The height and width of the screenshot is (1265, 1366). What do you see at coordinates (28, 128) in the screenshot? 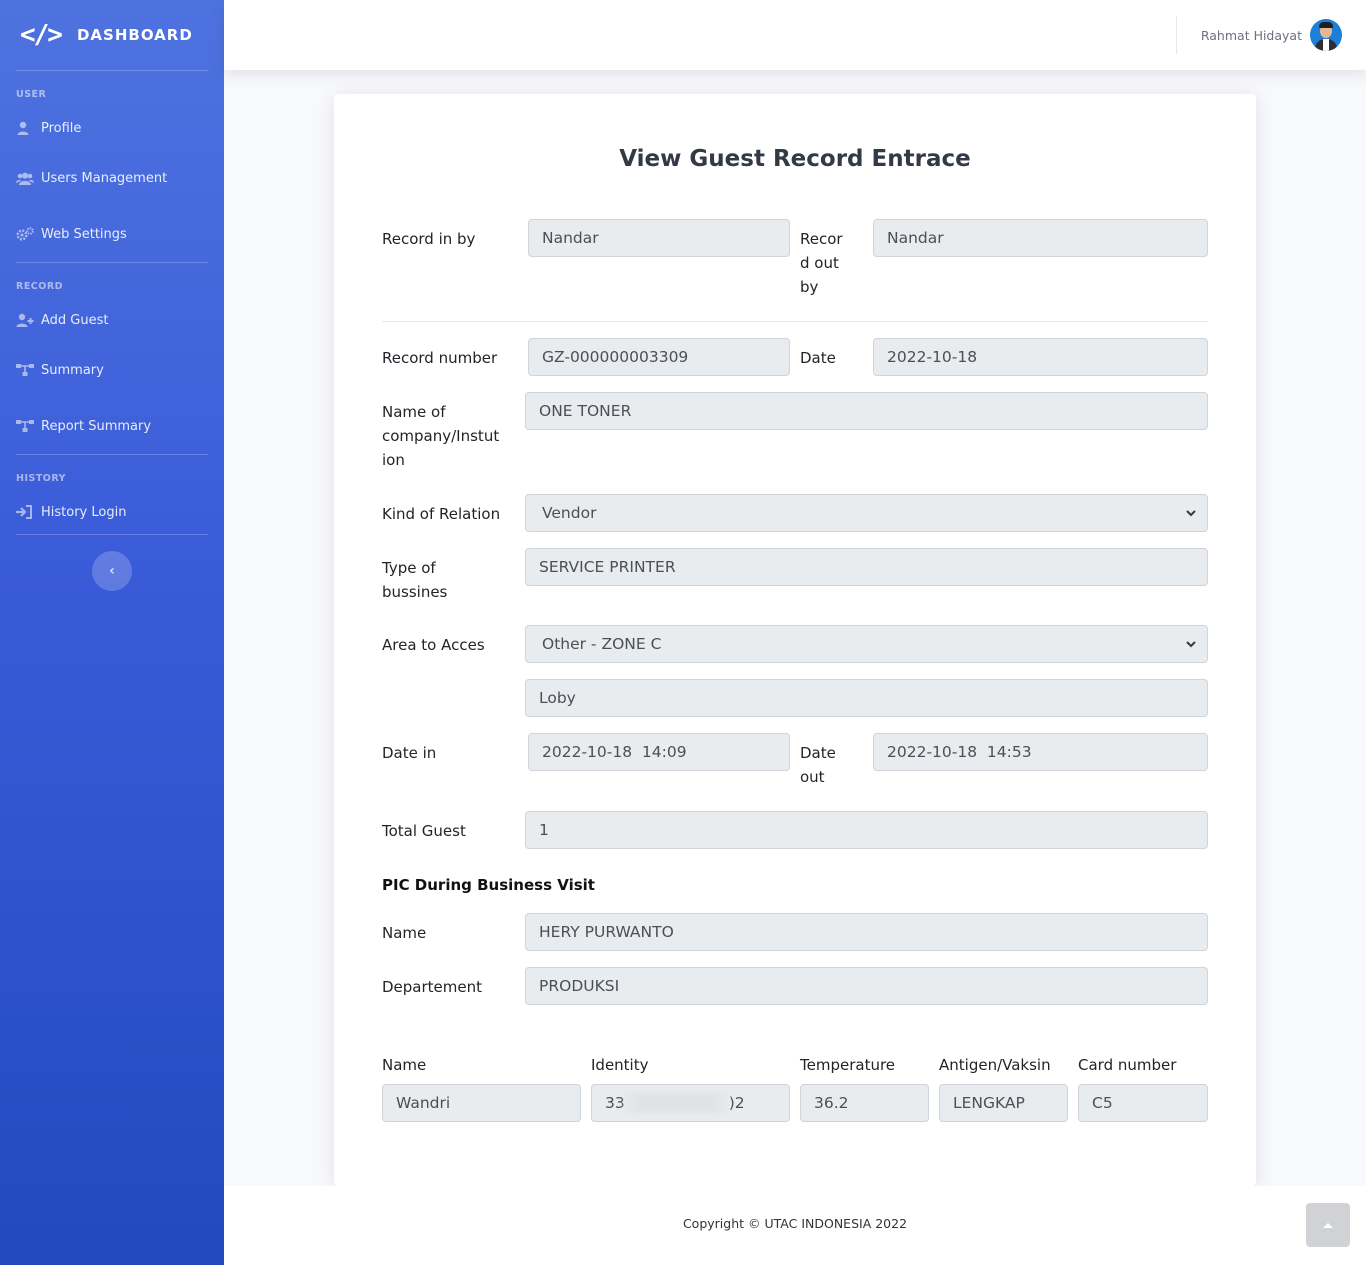
I see `user-icon` at bounding box center [28, 128].